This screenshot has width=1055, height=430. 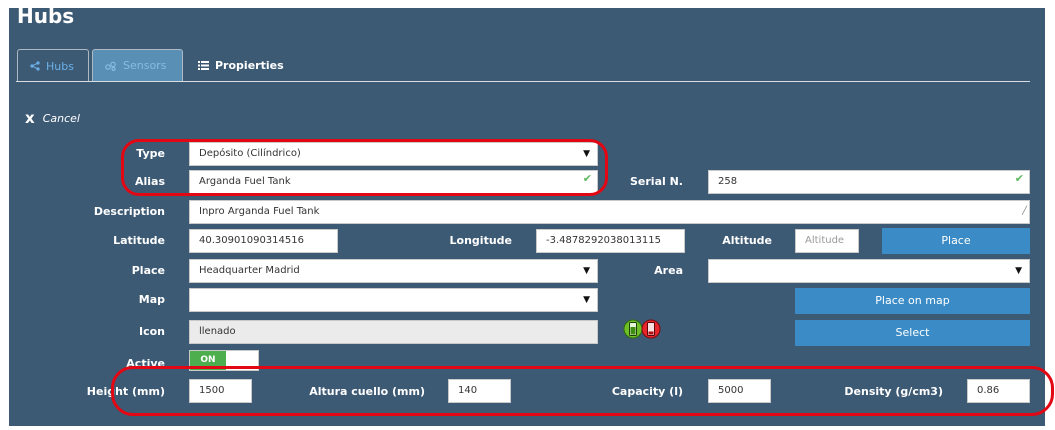 I want to click on density-label: Density (g/cm3), so click(x=893, y=391).